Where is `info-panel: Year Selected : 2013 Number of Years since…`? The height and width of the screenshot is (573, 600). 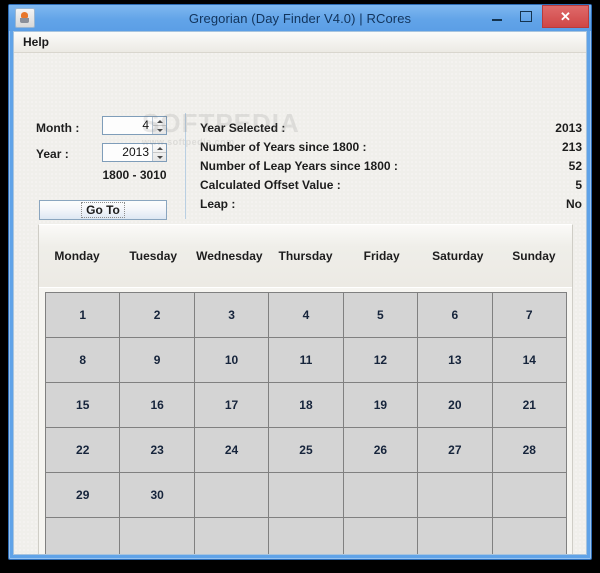
info-panel: Year Selected : 2013 Number of Years since… is located at coordinates (391, 166).